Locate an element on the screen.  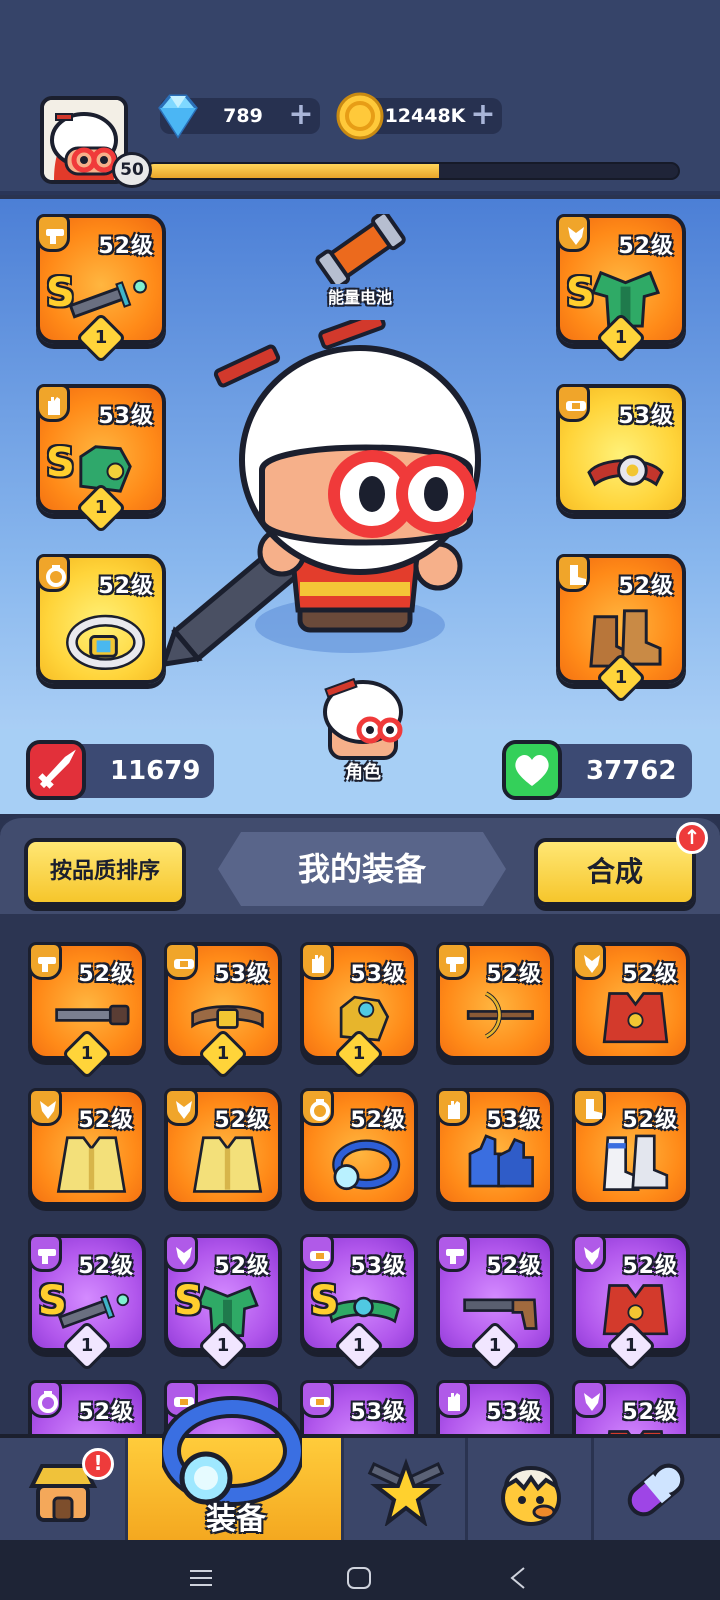
health-stat: 37762 is located at coordinates (597, 770).